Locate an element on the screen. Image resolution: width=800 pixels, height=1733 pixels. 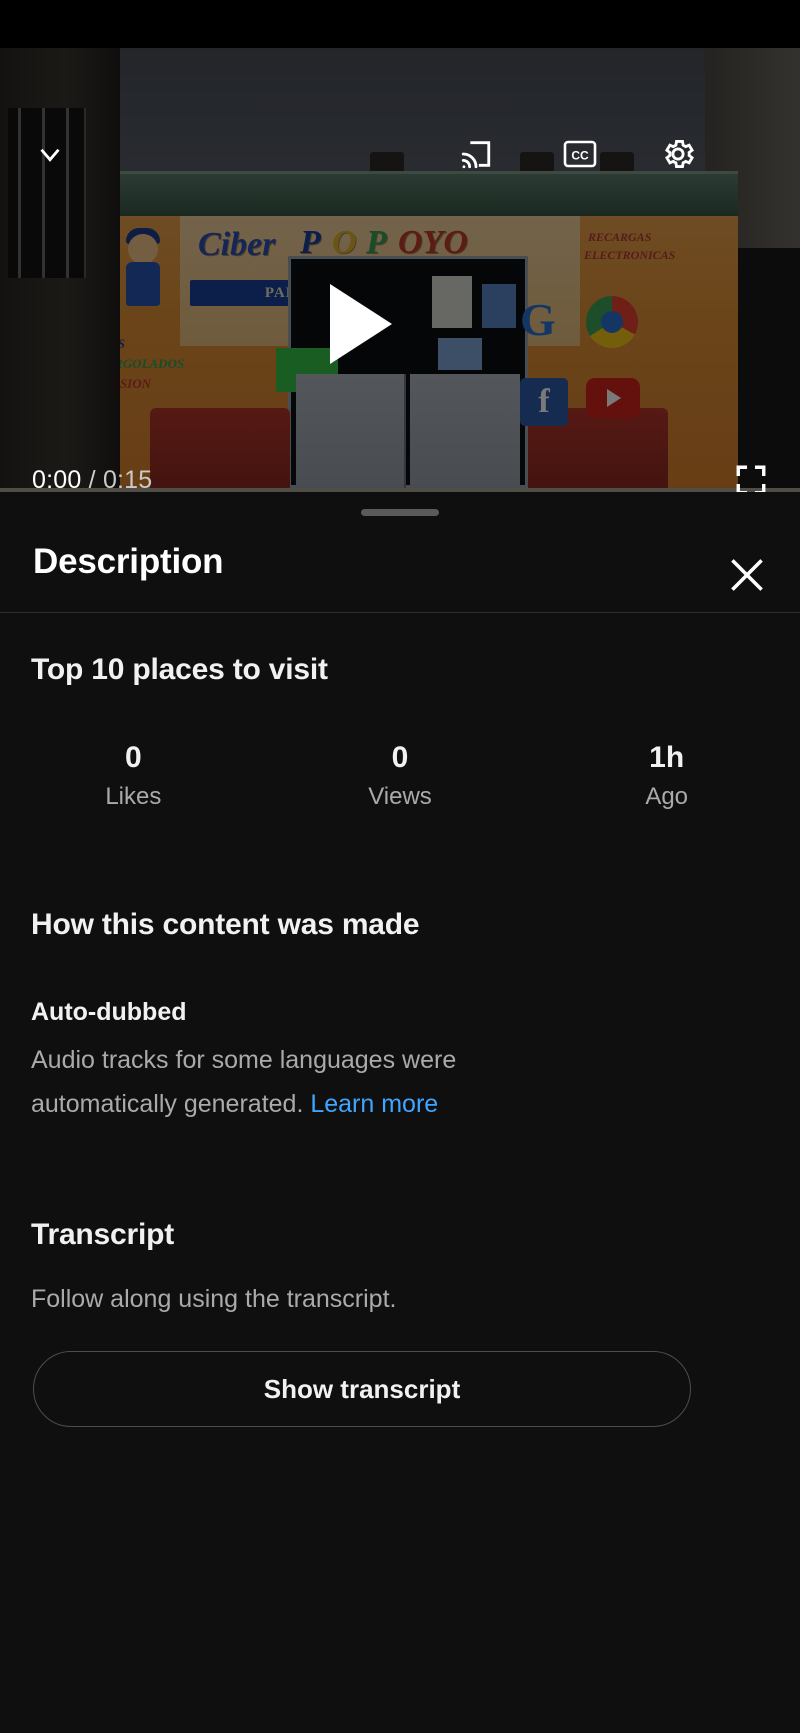
cast-button is located at coordinates (476, 154).